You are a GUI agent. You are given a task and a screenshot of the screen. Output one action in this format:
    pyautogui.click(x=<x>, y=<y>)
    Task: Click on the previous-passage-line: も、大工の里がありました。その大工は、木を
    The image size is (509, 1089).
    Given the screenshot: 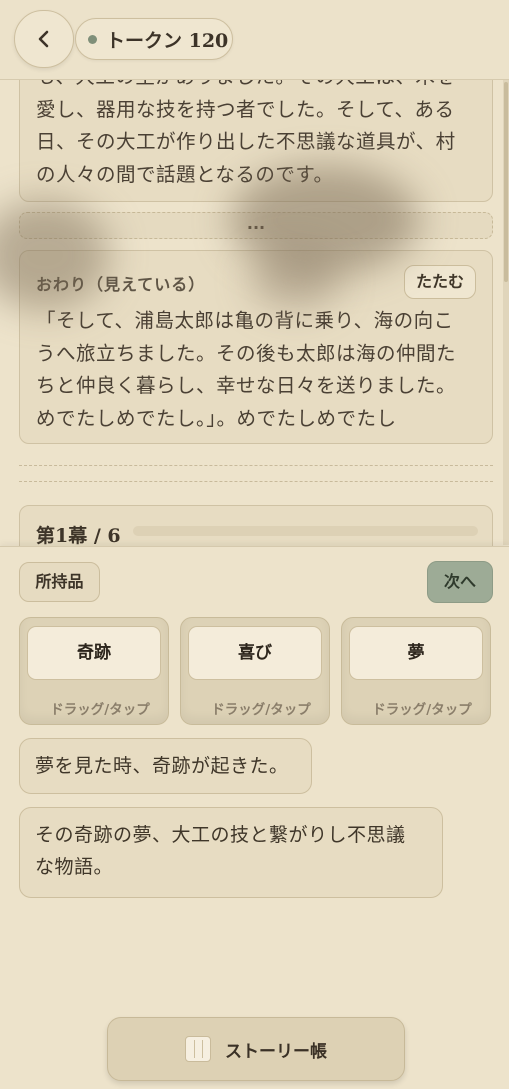 What is the action you would take?
    pyautogui.click(x=256, y=87)
    